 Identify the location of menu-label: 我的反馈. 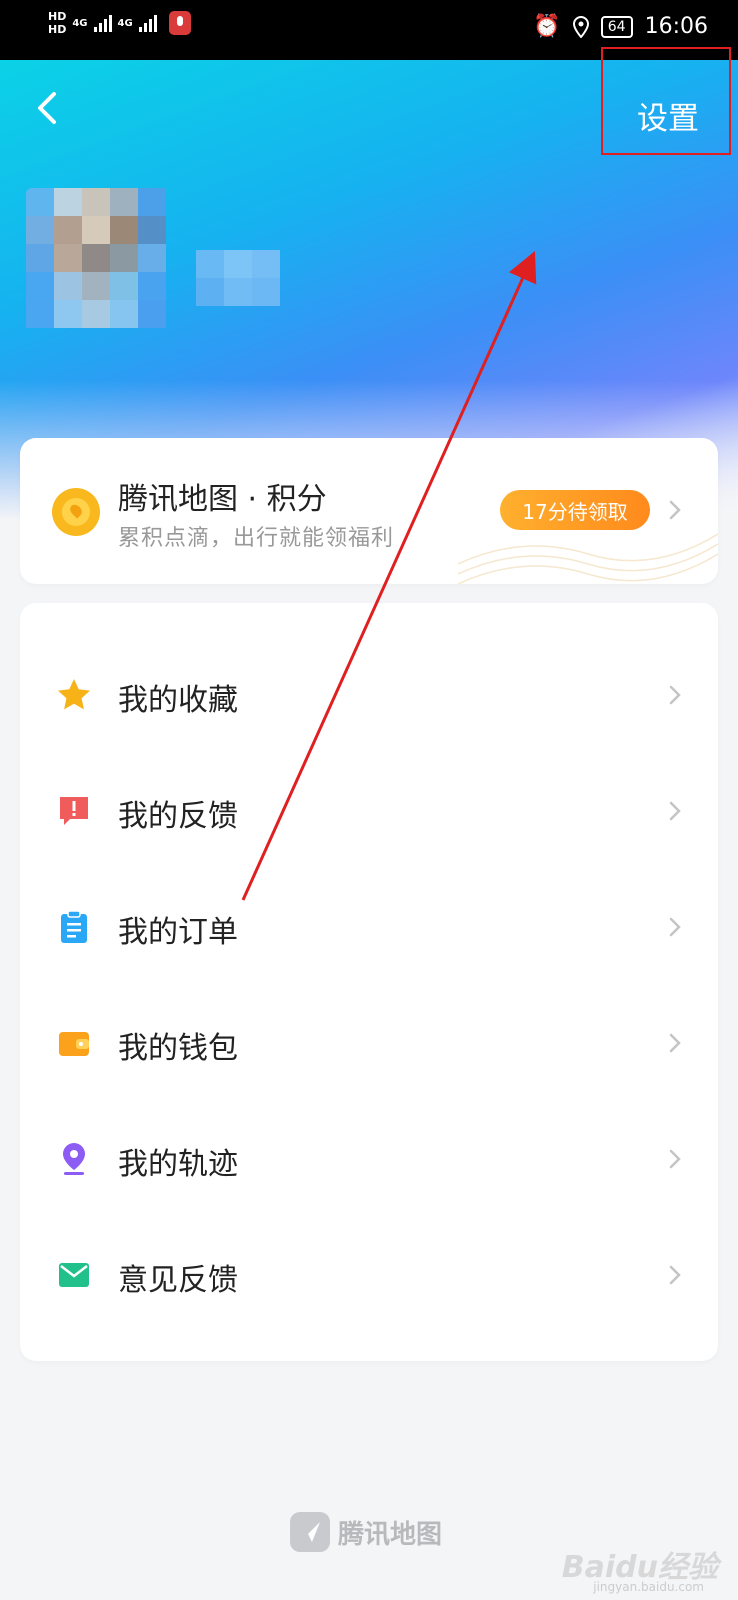
(178, 816).